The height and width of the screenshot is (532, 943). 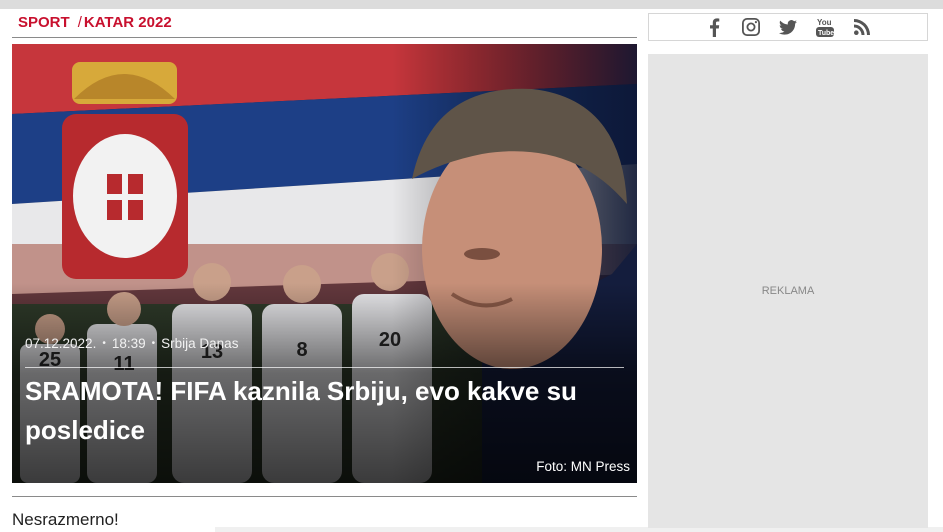 What do you see at coordinates (125, 170) in the screenshot?
I see `coat-of-arms` at bounding box center [125, 170].